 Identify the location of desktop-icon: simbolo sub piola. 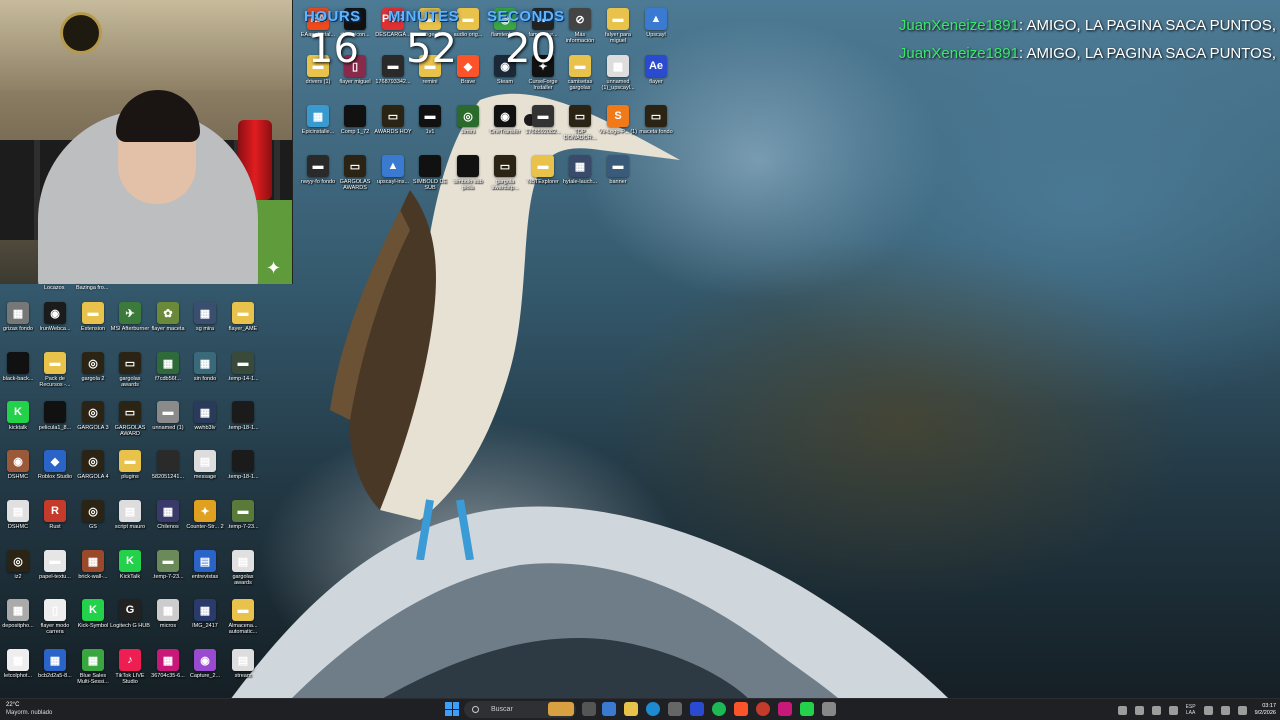
(468, 178).